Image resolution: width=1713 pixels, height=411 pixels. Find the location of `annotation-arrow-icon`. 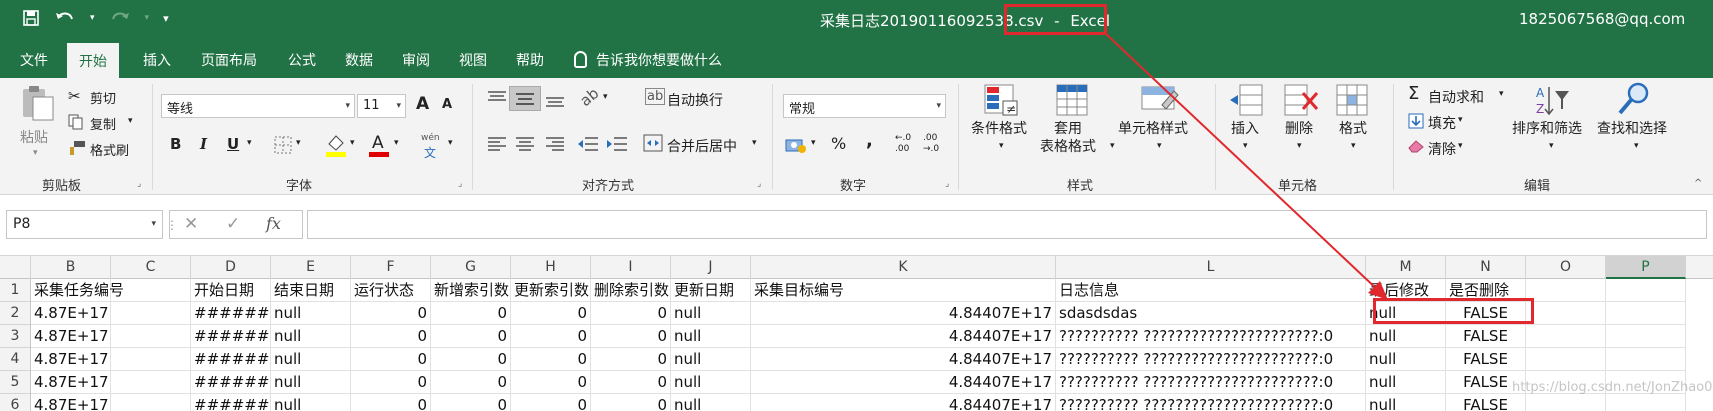

annotation-arrow-icon is located at coordinates (1246, 166).